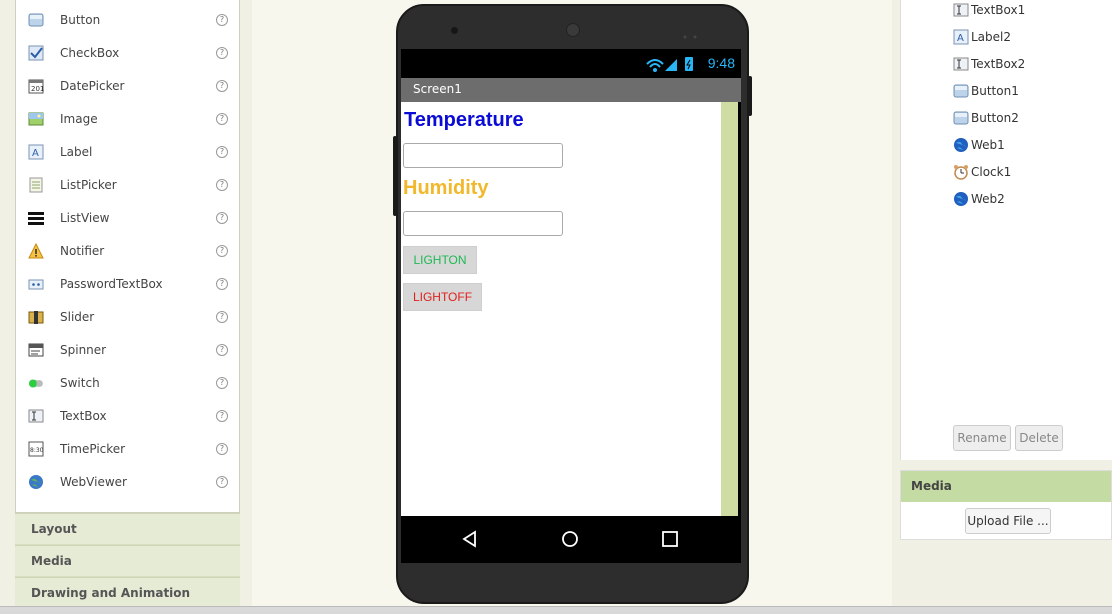 The height and width of the screenshot is (614, 1112). I want to click on component-web2: Web2, so click(979, 199).